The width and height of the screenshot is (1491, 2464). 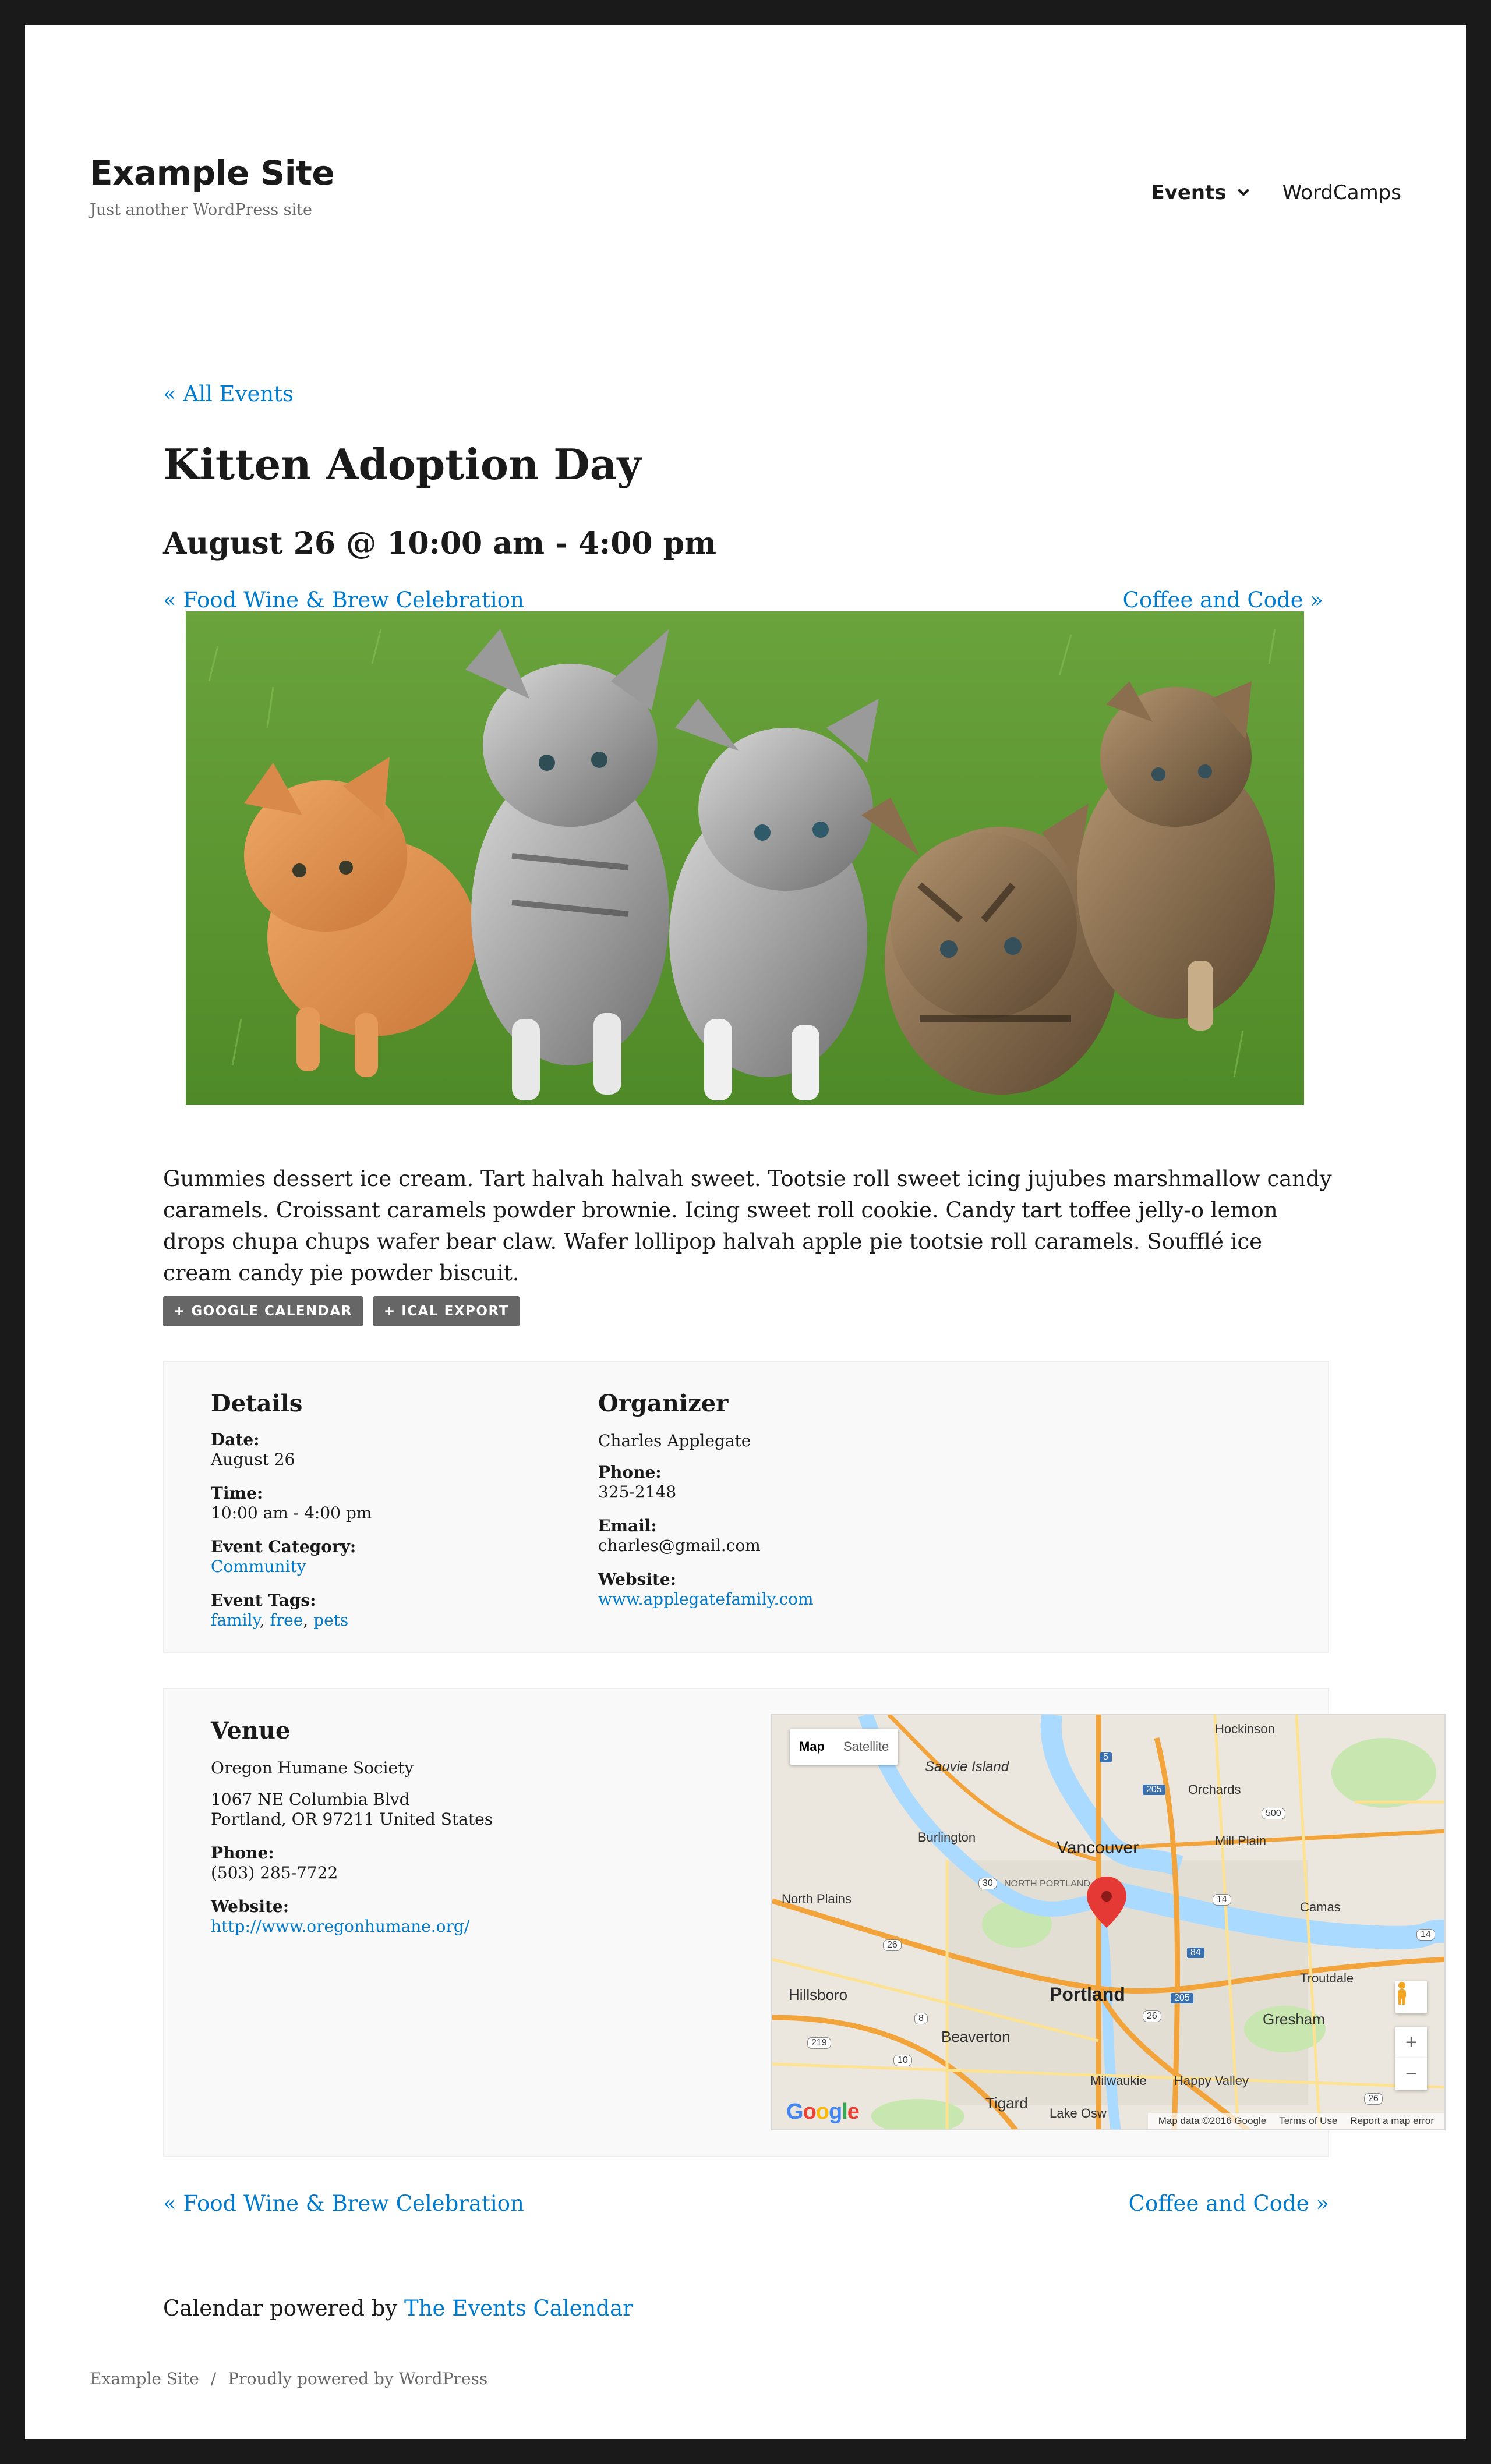 I want to click on map-label-gresham: Gresham, so click(x=1294, y=2019).